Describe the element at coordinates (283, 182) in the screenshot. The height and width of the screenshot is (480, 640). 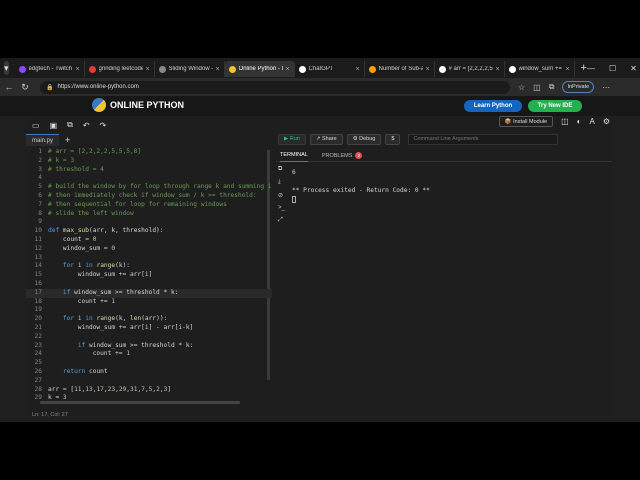
I see `download-icon: ⤓` at that location.